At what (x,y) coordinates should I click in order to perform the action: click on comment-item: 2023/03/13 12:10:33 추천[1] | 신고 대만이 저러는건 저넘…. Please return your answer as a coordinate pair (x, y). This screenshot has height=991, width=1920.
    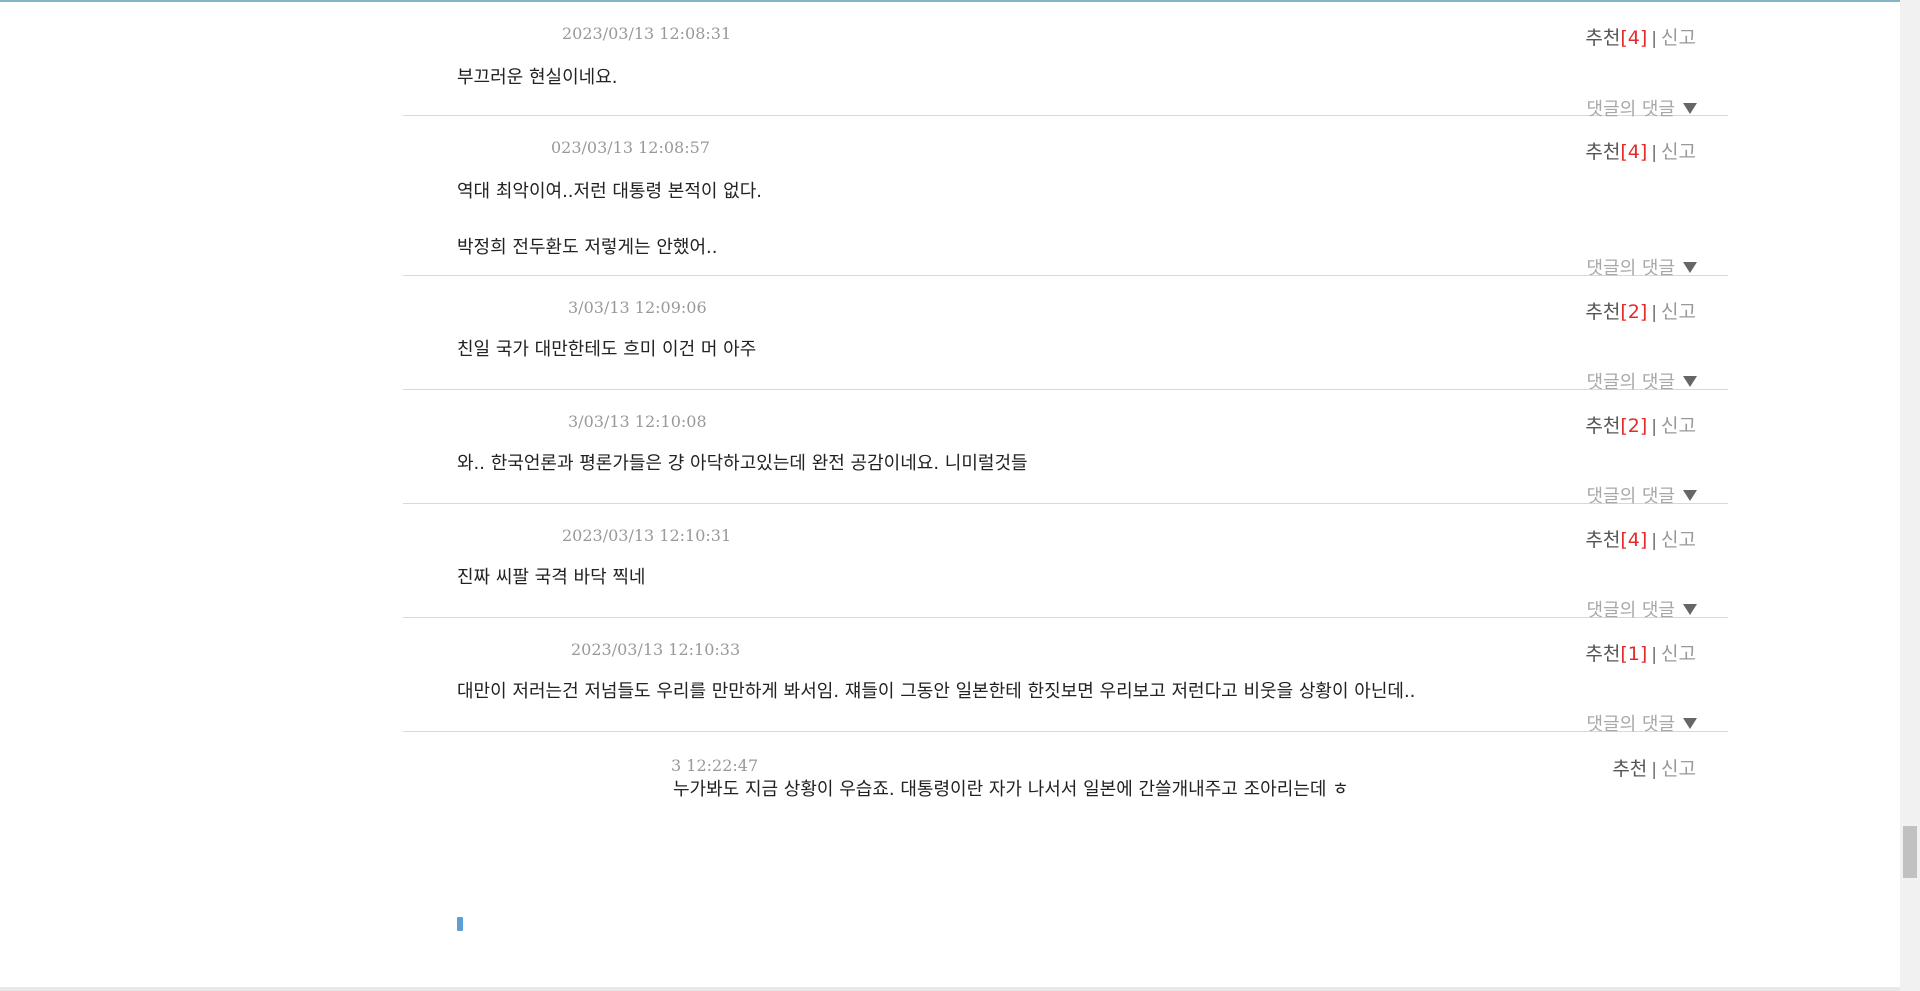
    Looking at the image, I should click on (1065, 676).